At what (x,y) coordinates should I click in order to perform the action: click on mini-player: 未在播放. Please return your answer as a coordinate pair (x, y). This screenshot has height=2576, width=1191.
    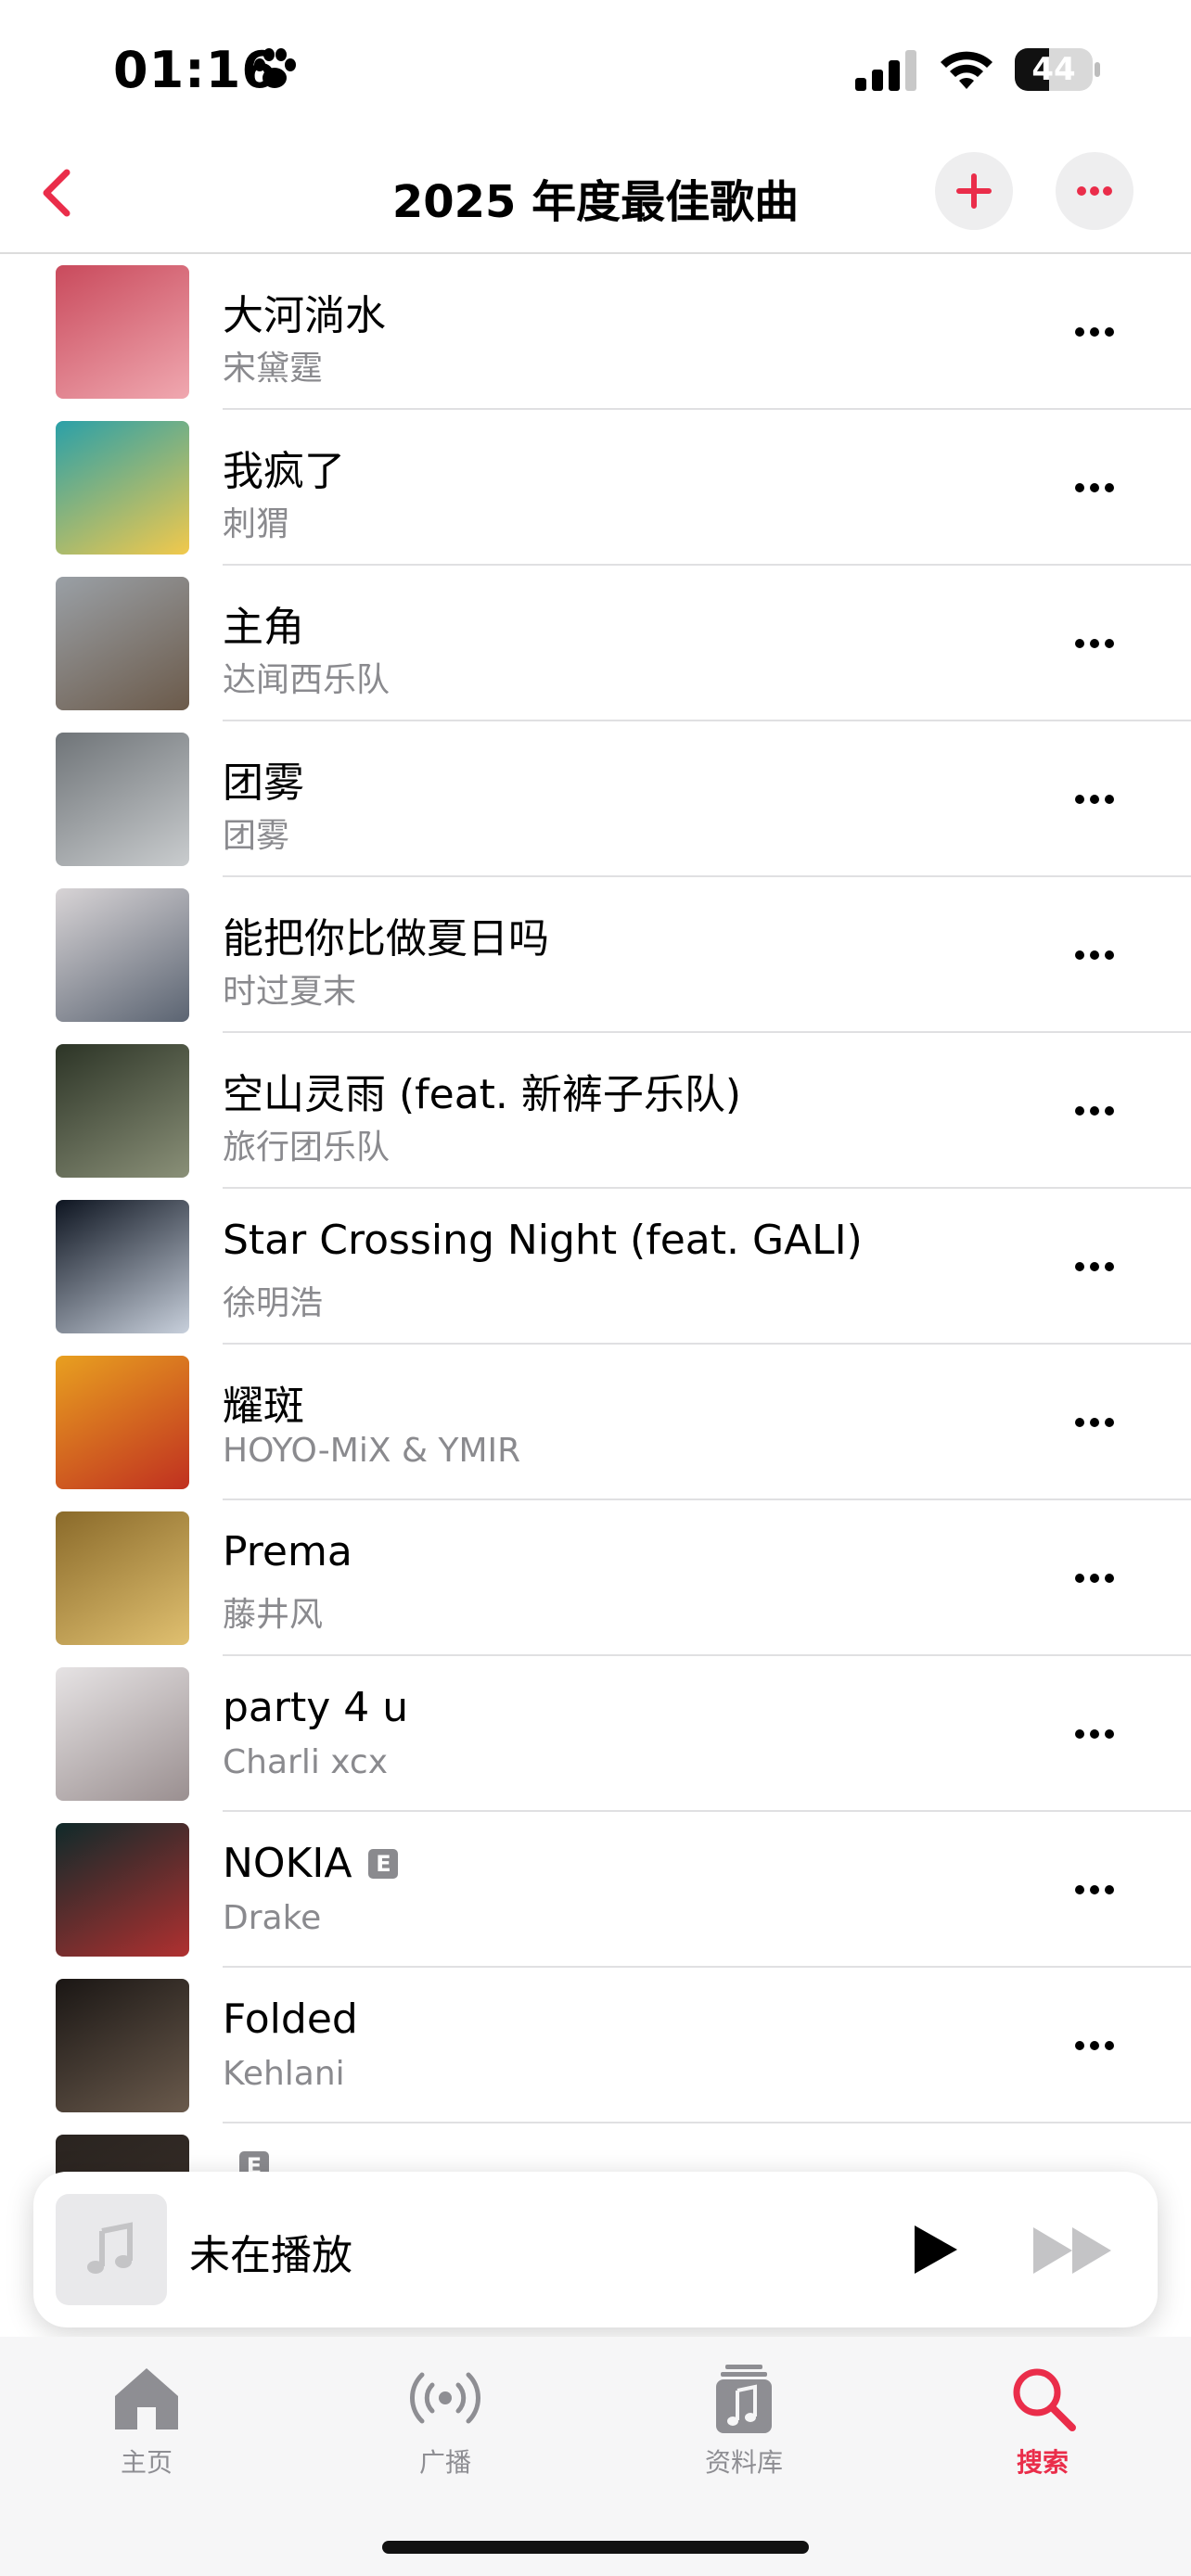
    Looking at the image, I should click on (595, 2249).